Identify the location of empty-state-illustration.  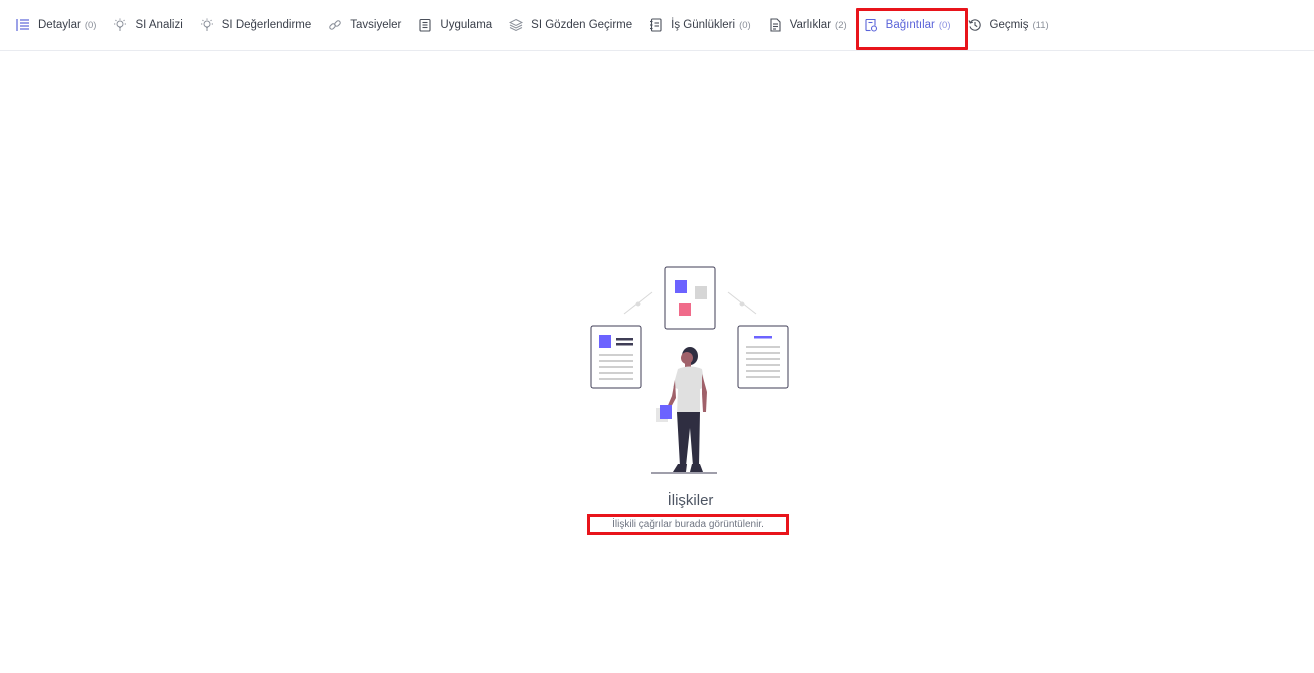
(689, 370).